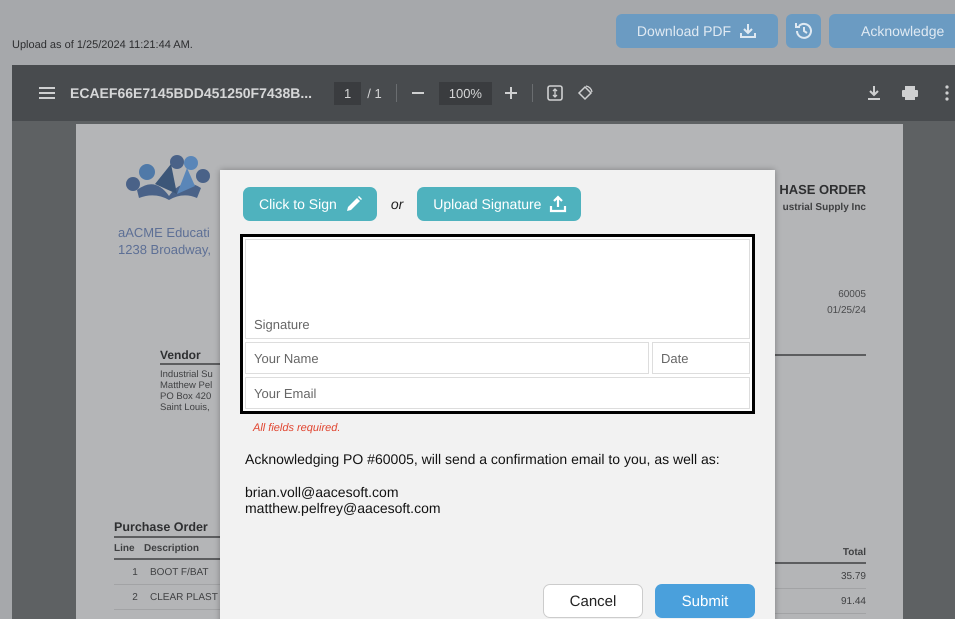  Describe the element at coordinates (135, 572) in the screenshot. I see `table-cell-text: 1` at that location.